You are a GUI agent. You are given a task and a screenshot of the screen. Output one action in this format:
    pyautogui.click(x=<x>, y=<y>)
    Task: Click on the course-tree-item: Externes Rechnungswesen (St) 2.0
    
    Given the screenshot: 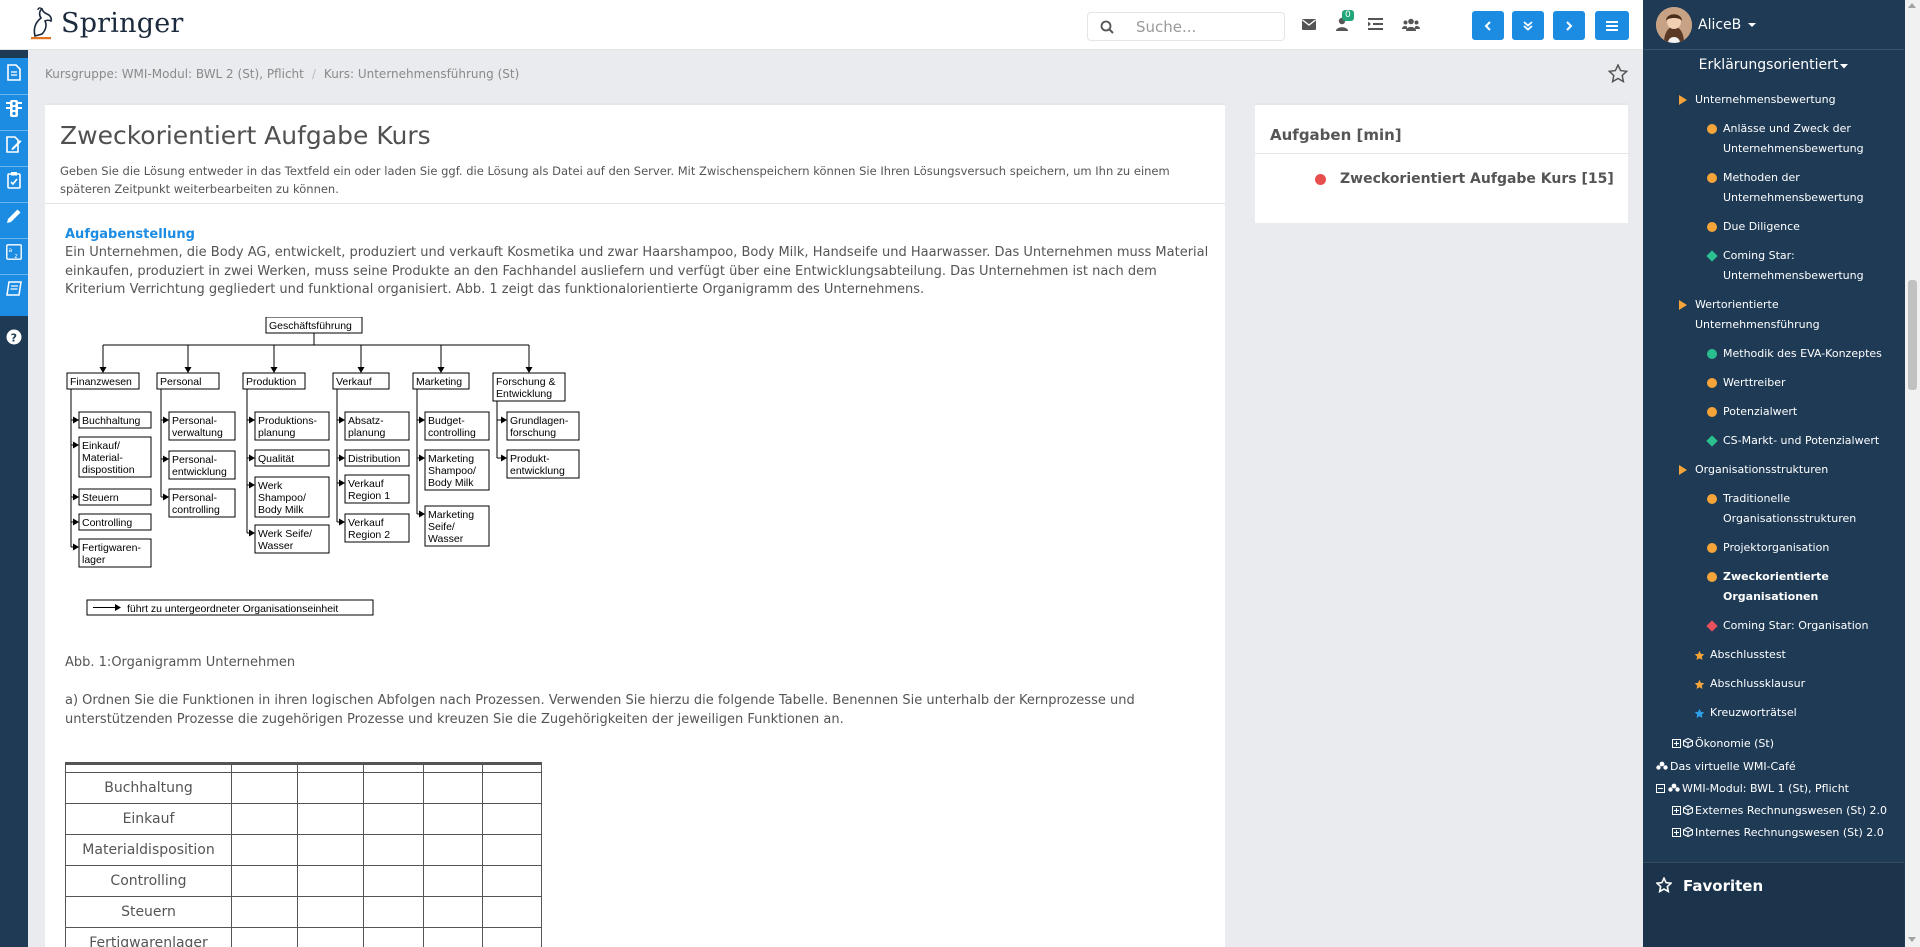 What is the action you would take?
    pyautogui.click(x=1786, y=811)
    